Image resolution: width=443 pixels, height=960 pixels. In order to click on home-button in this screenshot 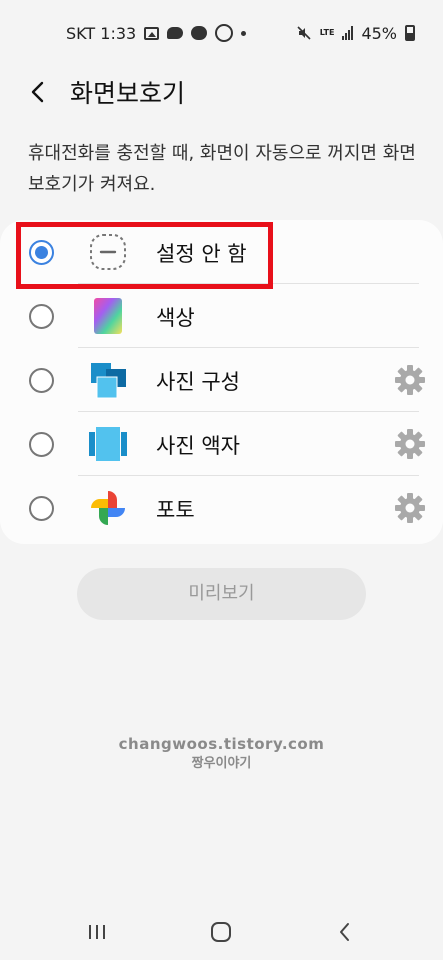, I will do `click(221, 932)`.